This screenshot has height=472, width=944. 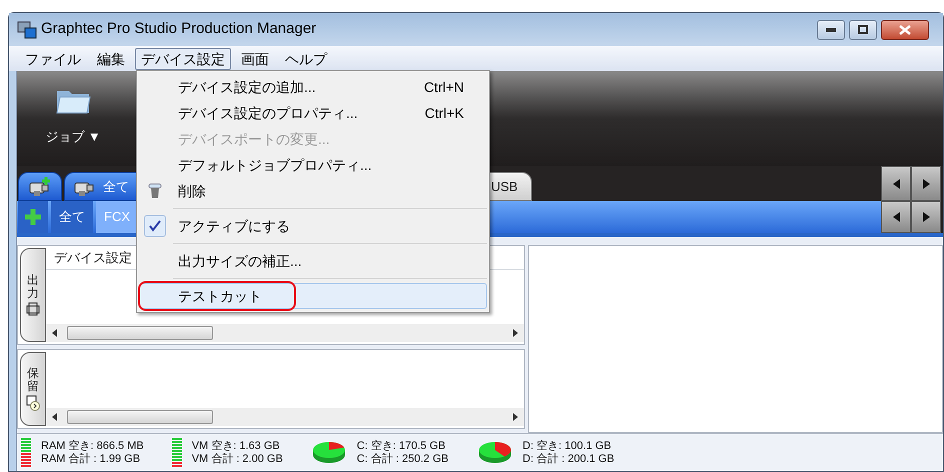 What do you see at coordinates (313, 226) in the screenshot?
I see `menu-item: アクティブにする` at bounding box center [313, 226].